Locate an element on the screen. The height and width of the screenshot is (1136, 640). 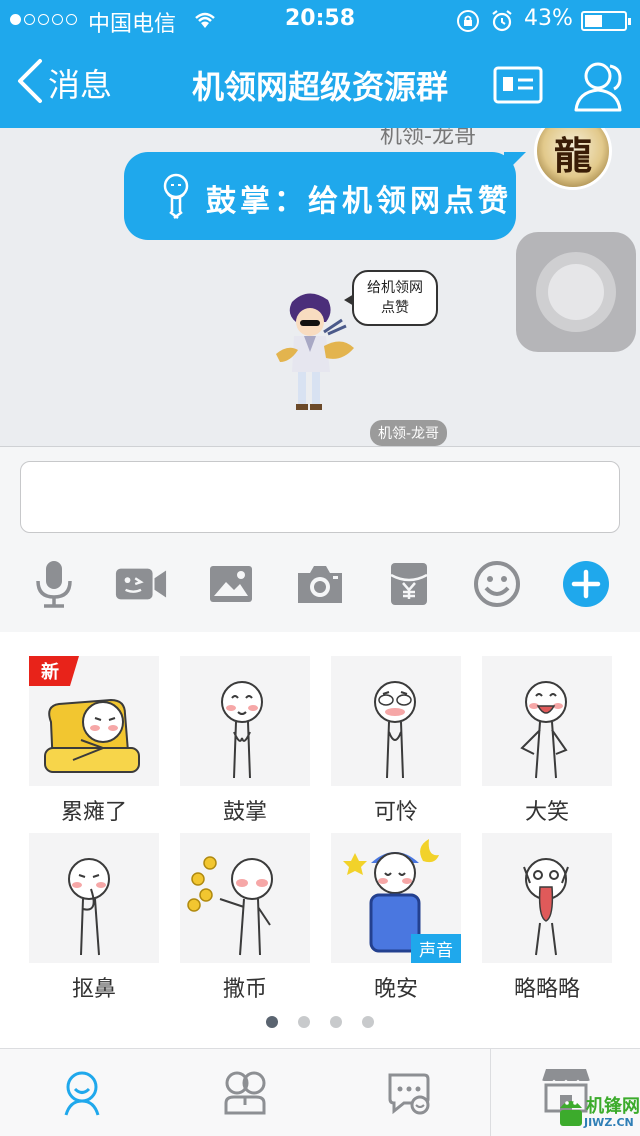
sticker-label: 可怜 is located at coordinates (395, 812).